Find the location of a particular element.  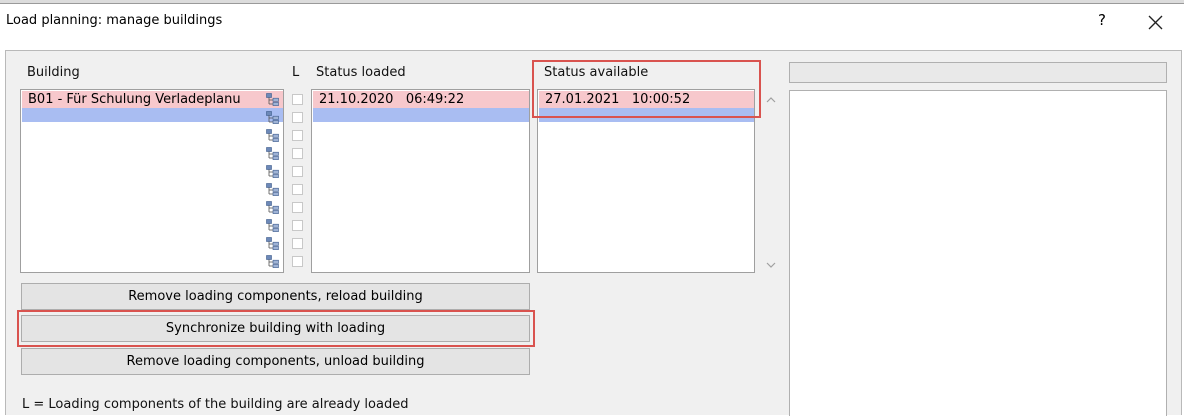

building-list: B01 - Für Schulung Verladeplanu is located at coordinates (152, 181).